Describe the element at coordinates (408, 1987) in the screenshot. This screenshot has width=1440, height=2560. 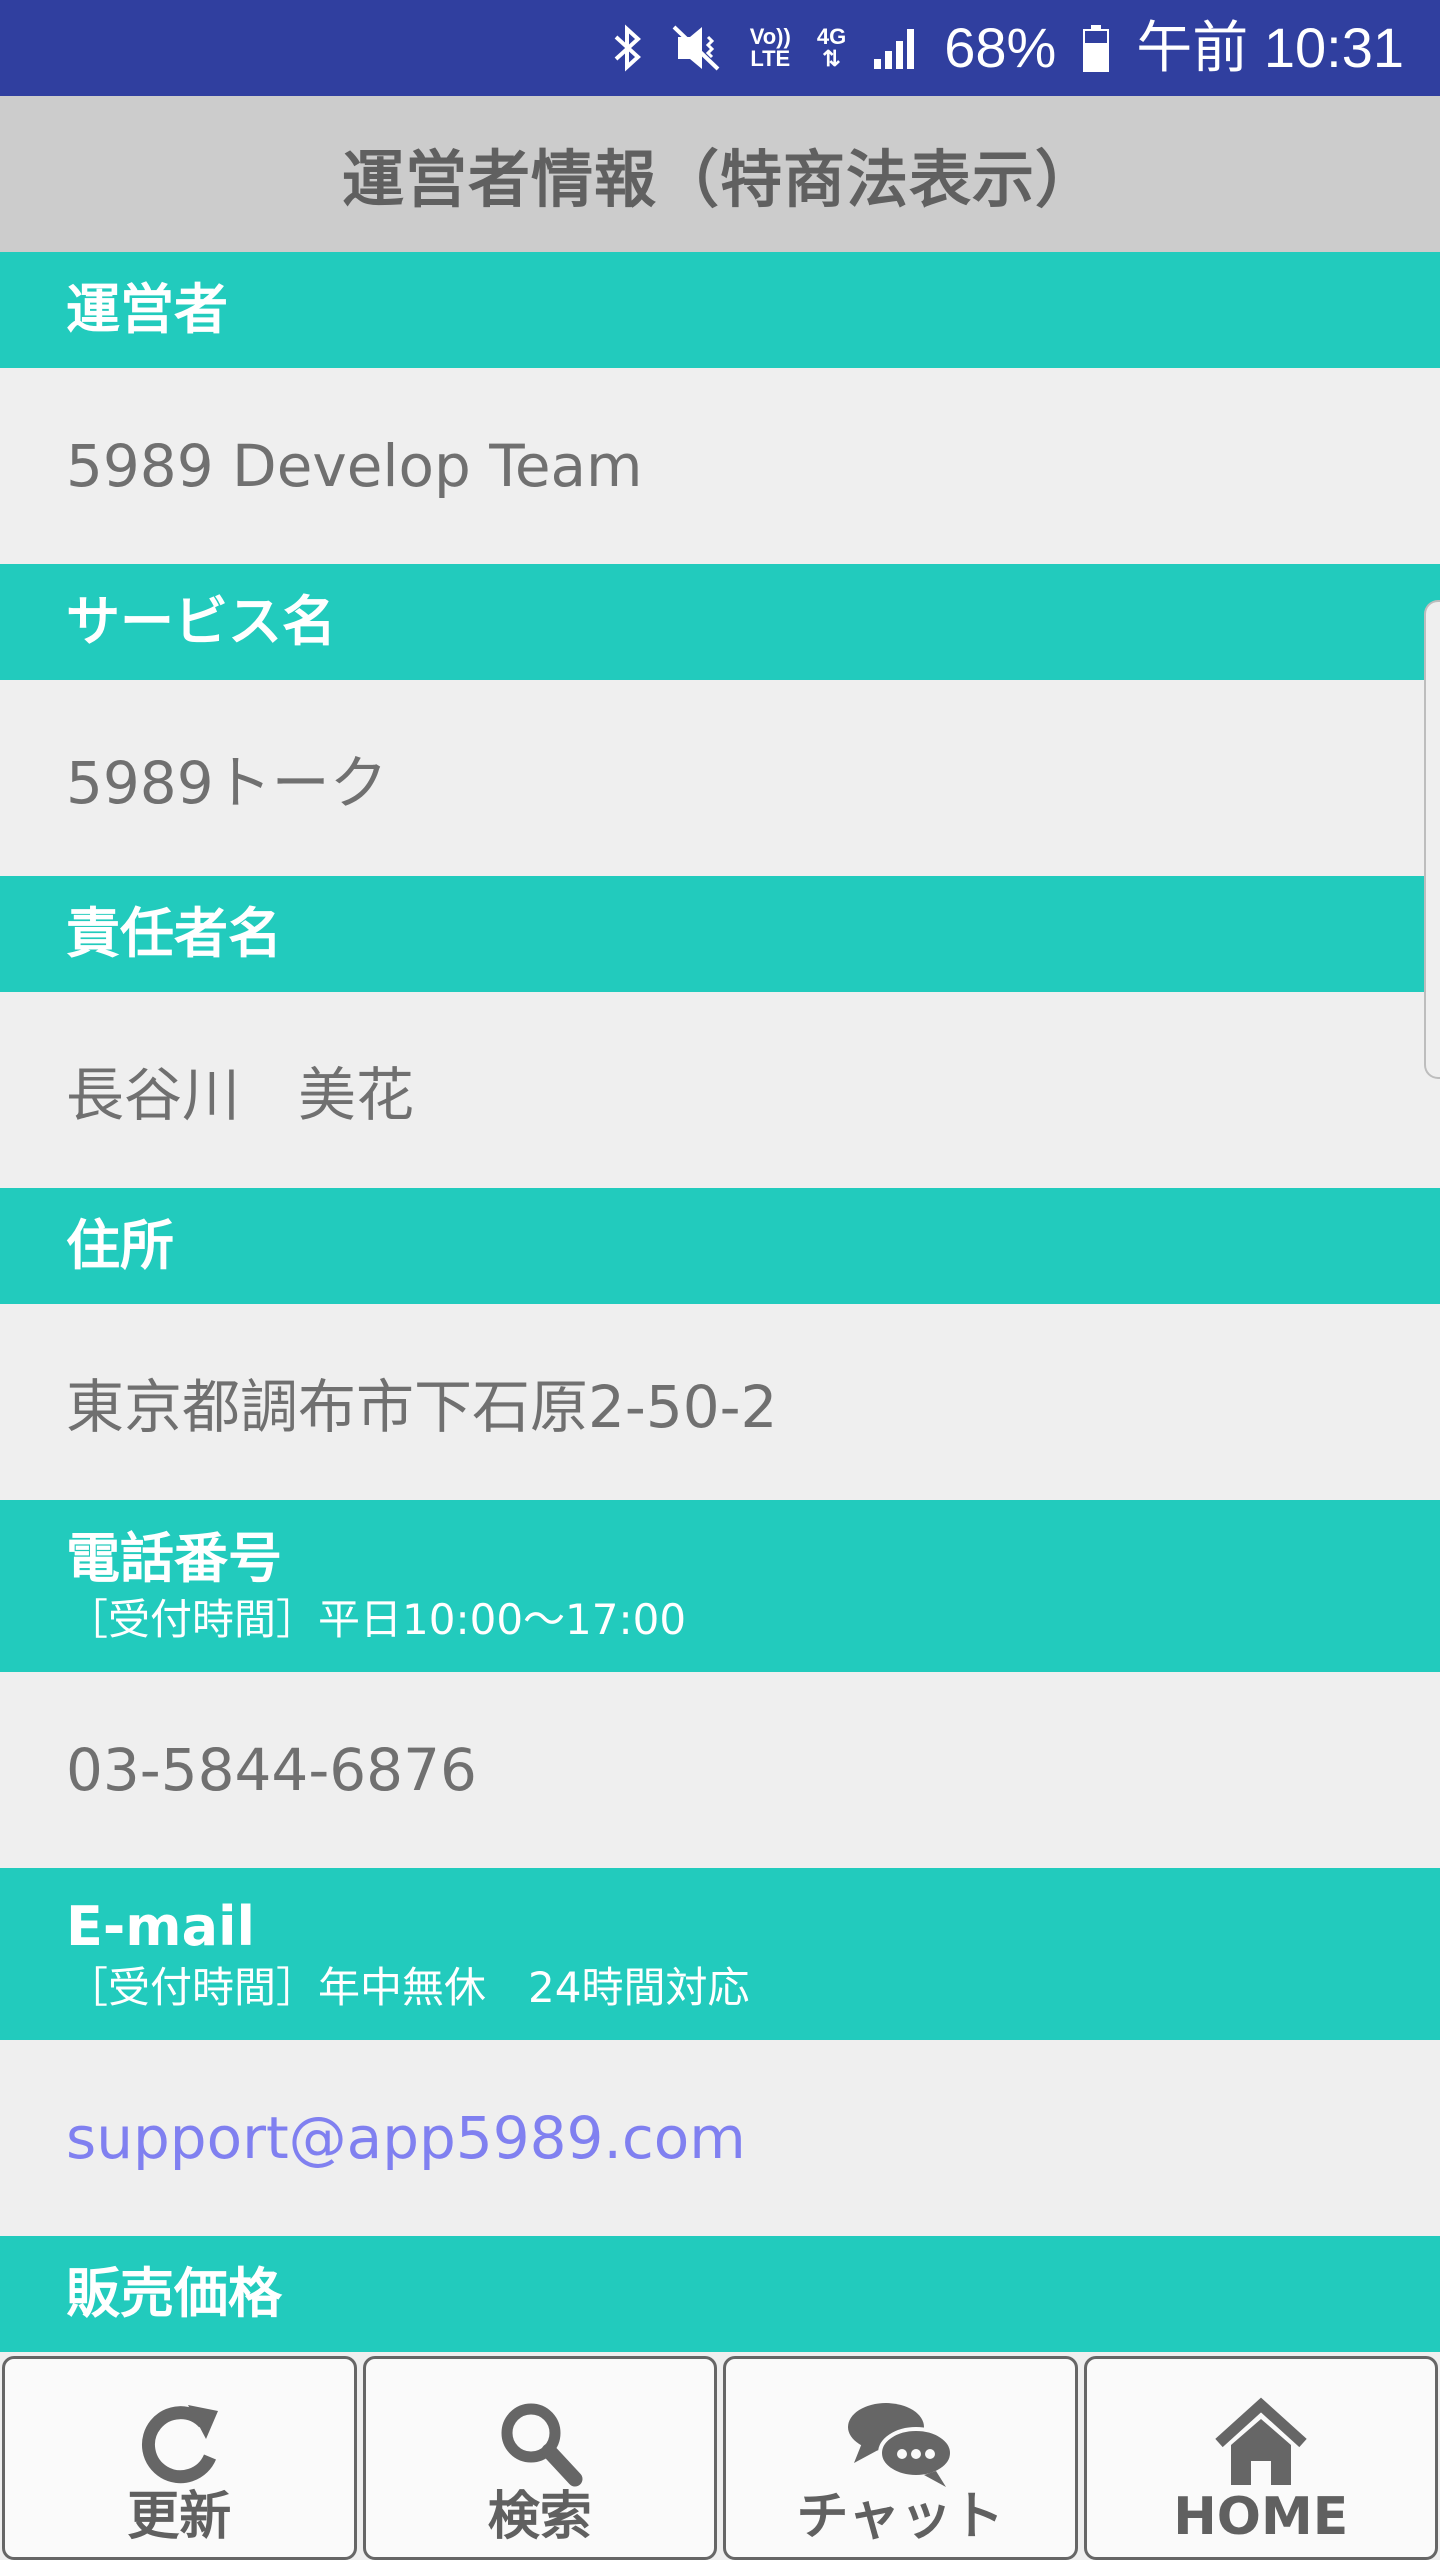
I see `section-sublabel: ［受付時間］年中無休 24時間対応` at that location.